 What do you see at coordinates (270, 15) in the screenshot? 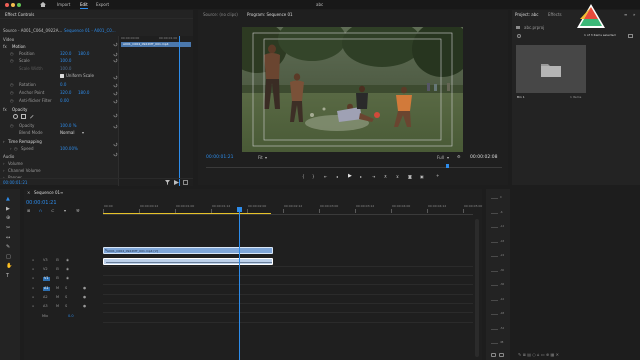
I see `tab-program: Program: Sequence 01` at bounding box center [270, 15].